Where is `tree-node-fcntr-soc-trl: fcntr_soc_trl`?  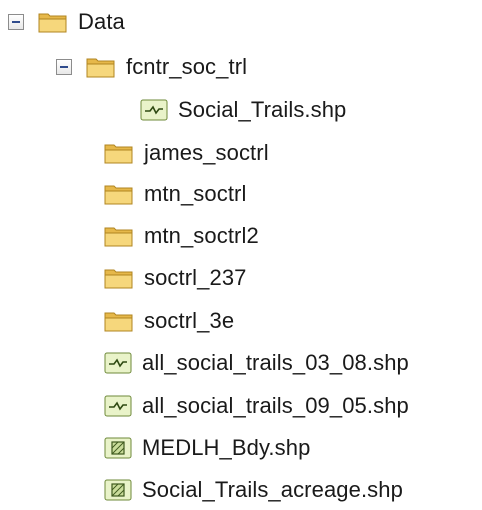
tree-node-fcntr-soc-trl: fcntr_soc_trl is located at coordinates (151, 67).